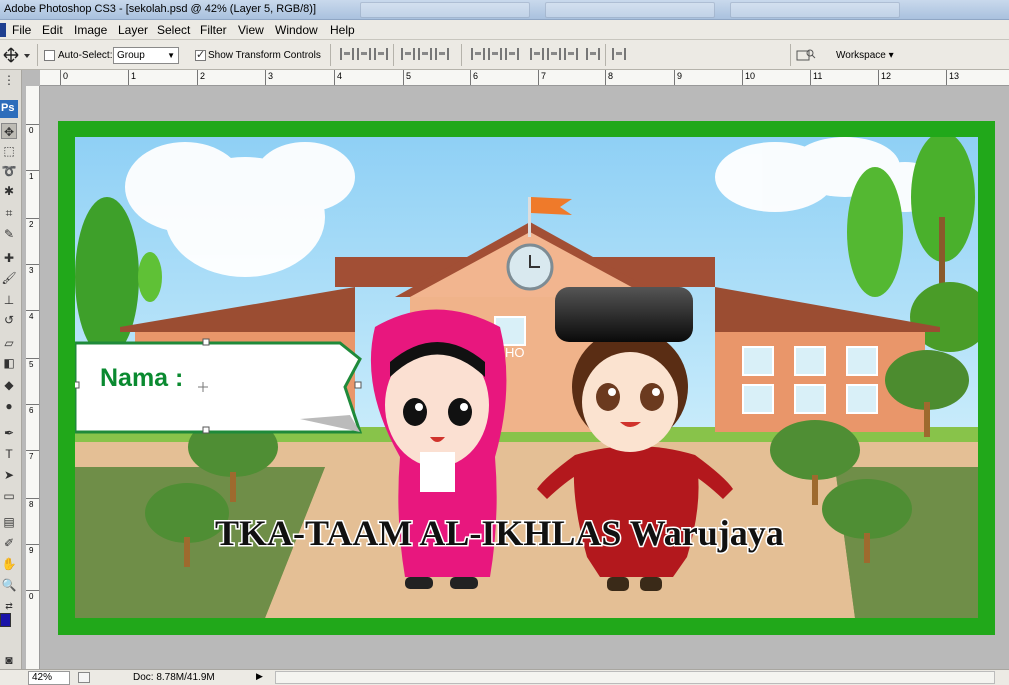 Image resolution: width=1009 pixels, height=685 pixels. What do you see at coordinates (750, 76) in the screenshot?
I see `ruler-label: 10` at bounding box center [750, 76].